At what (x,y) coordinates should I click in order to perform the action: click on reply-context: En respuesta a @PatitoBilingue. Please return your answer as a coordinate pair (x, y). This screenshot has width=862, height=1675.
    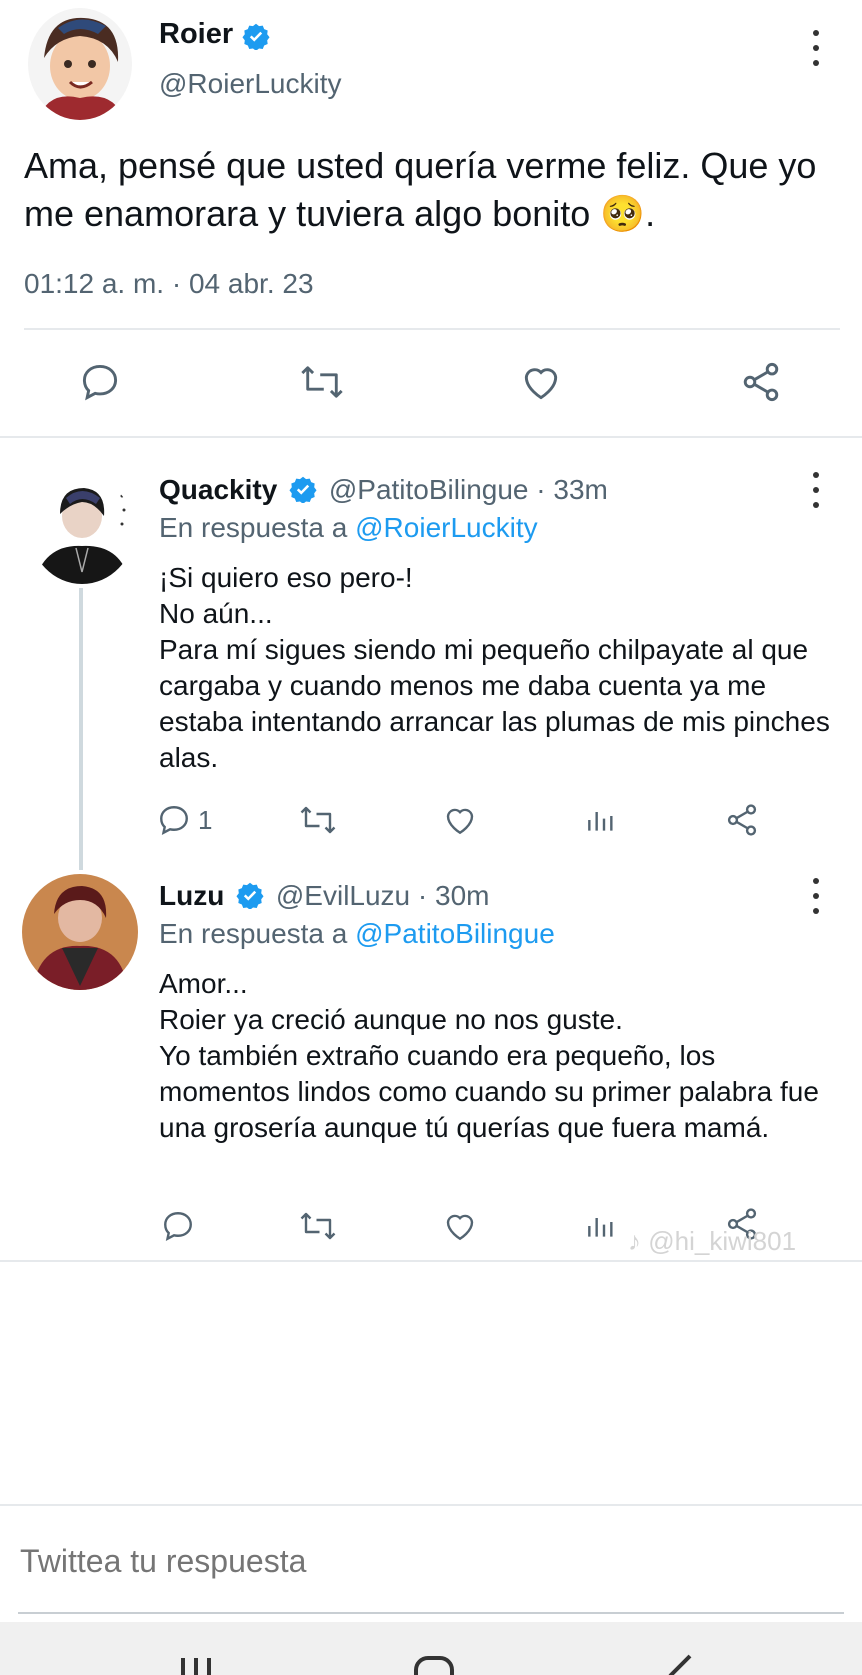
    Looking at the image, I should click on (357, 934).